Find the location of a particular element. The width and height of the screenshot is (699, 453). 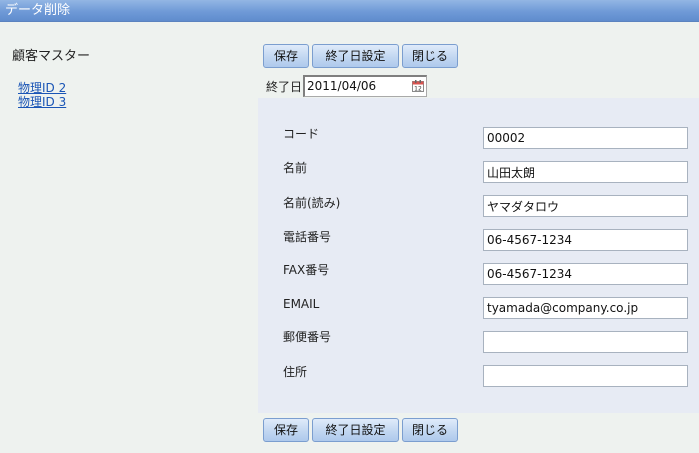

code-input is located at coordinates (585, 138).